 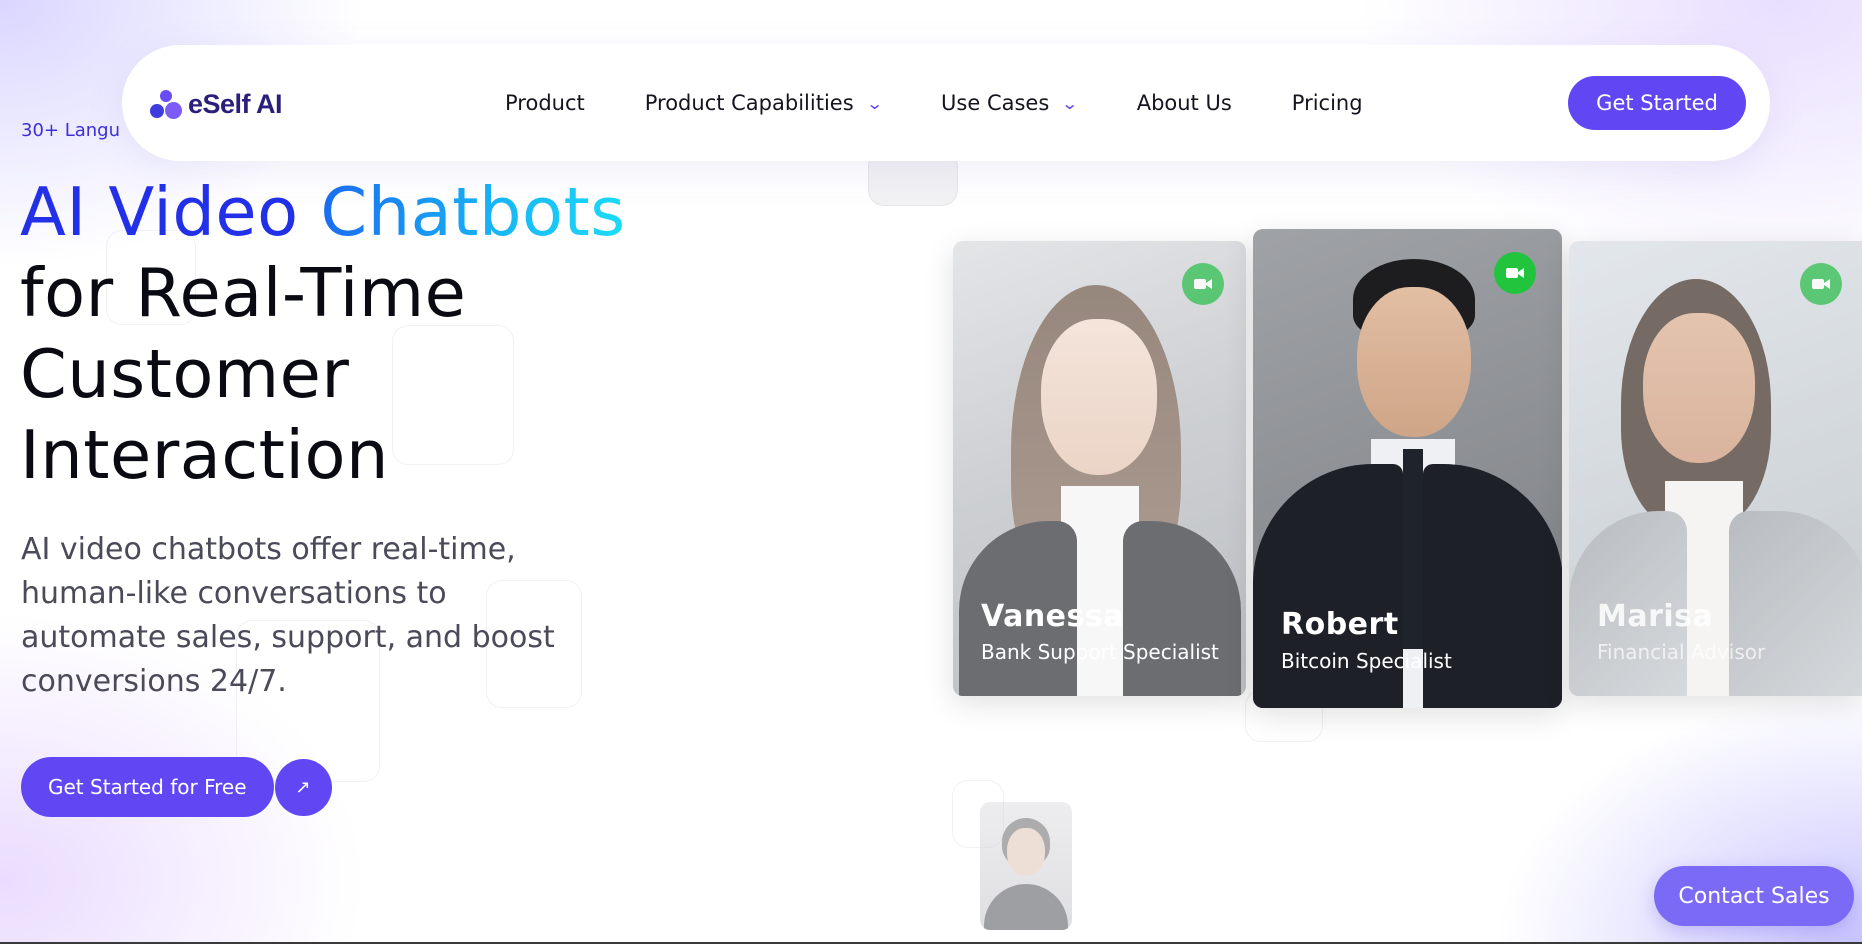 I want to click on eself-logo-icon, so click(x=166, y=104).